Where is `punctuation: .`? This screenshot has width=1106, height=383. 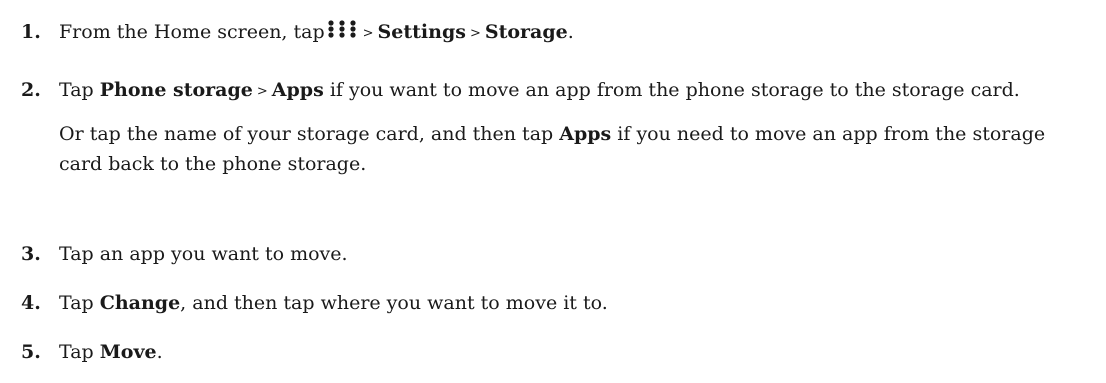 punctuation: . is located at coordinates (570, 32).